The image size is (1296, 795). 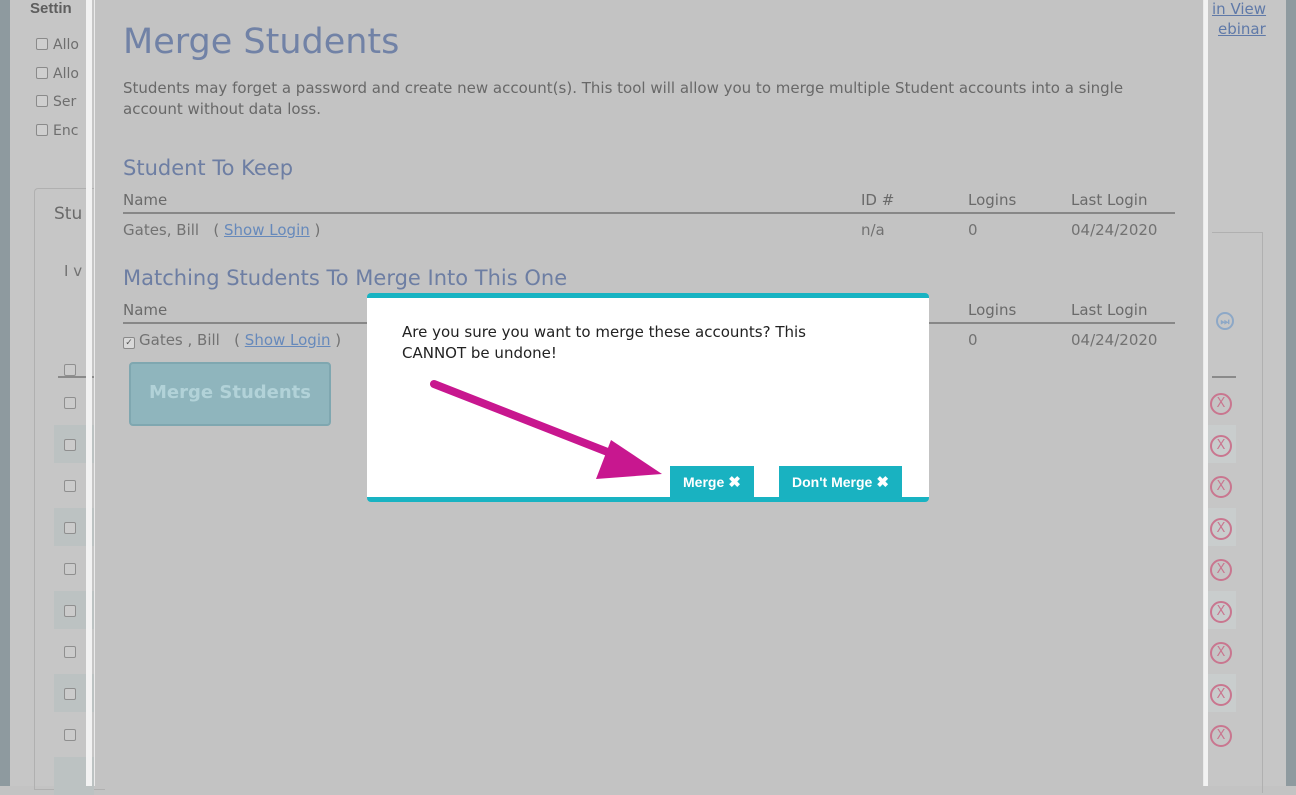 I want to click on background-panel-text: I v, so click(x=73, y=271).